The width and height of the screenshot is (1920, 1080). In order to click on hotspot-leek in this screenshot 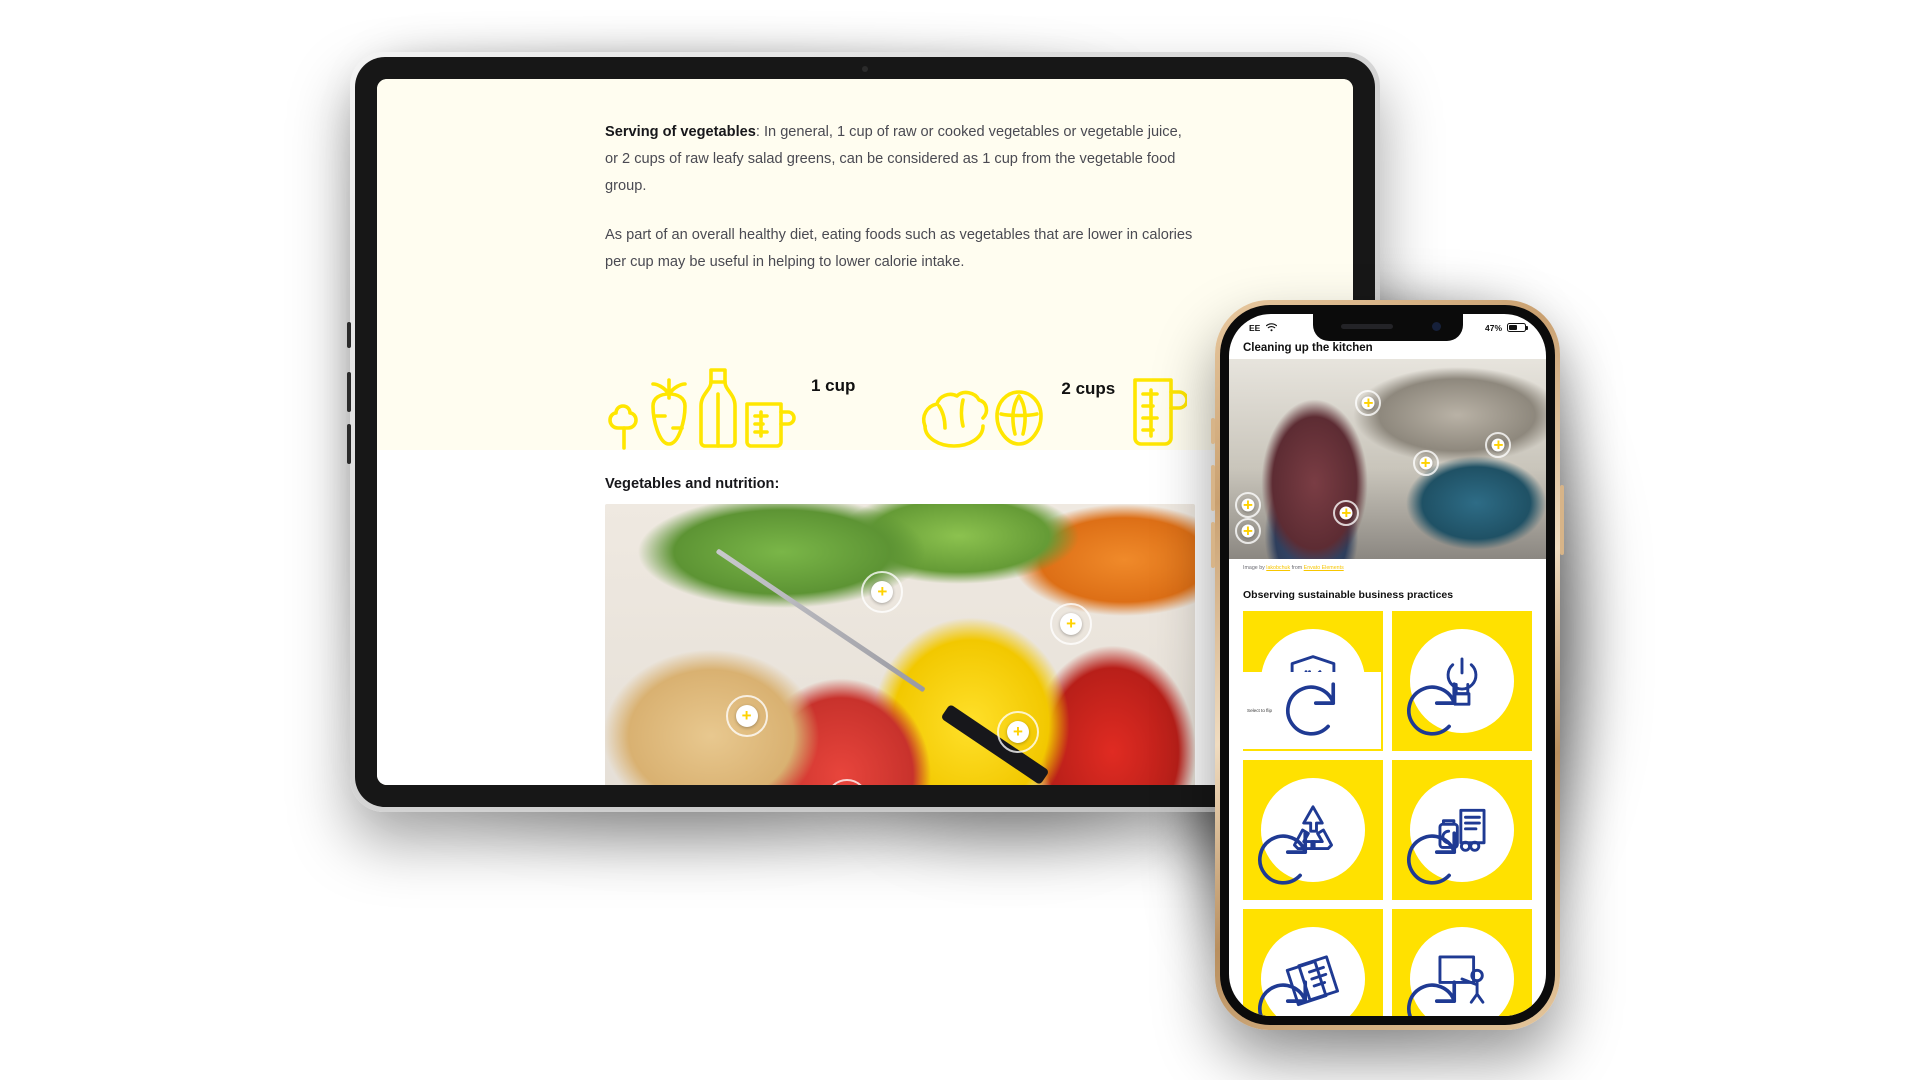, I will do `click(882, 591)`.